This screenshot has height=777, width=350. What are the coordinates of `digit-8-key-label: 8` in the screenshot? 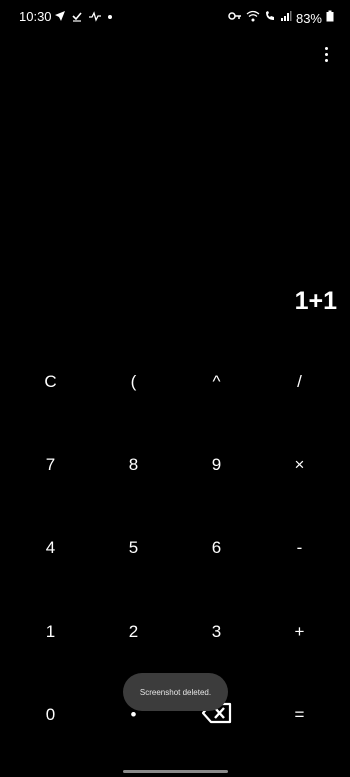 It's located at (133, 465).